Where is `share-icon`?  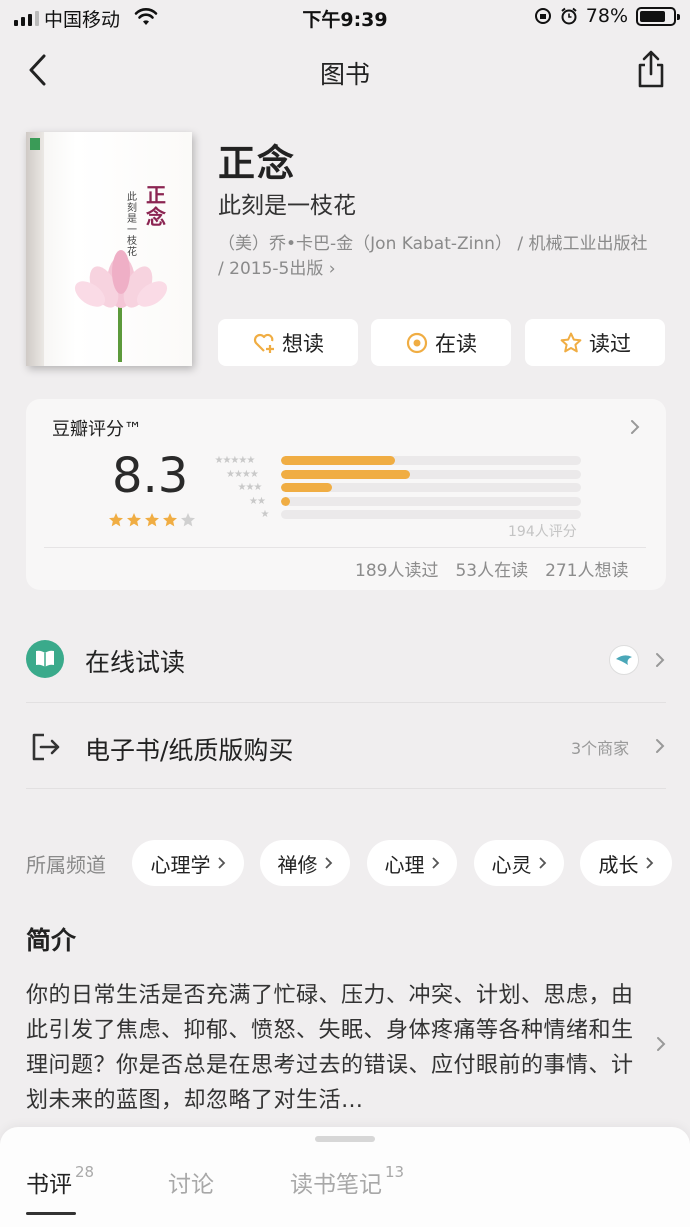
share-icon is located at coordinates (651, 69).